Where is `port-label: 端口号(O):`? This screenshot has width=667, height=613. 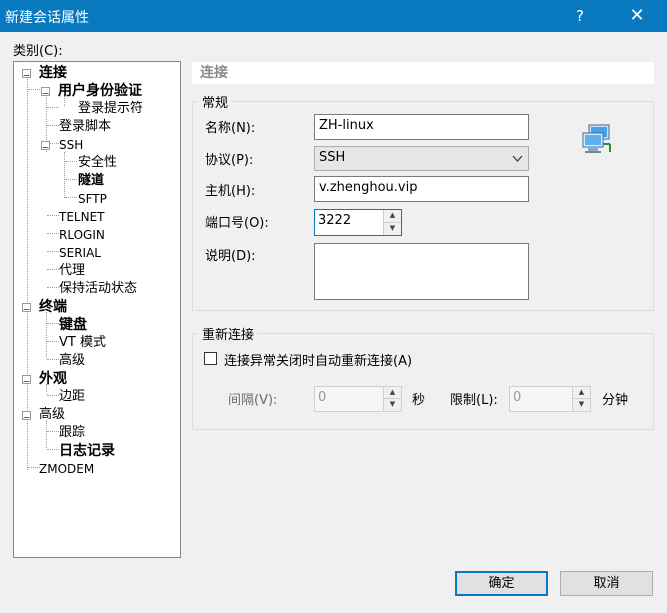
port-label: 端口号(O): is located at coordinates (237, 223).